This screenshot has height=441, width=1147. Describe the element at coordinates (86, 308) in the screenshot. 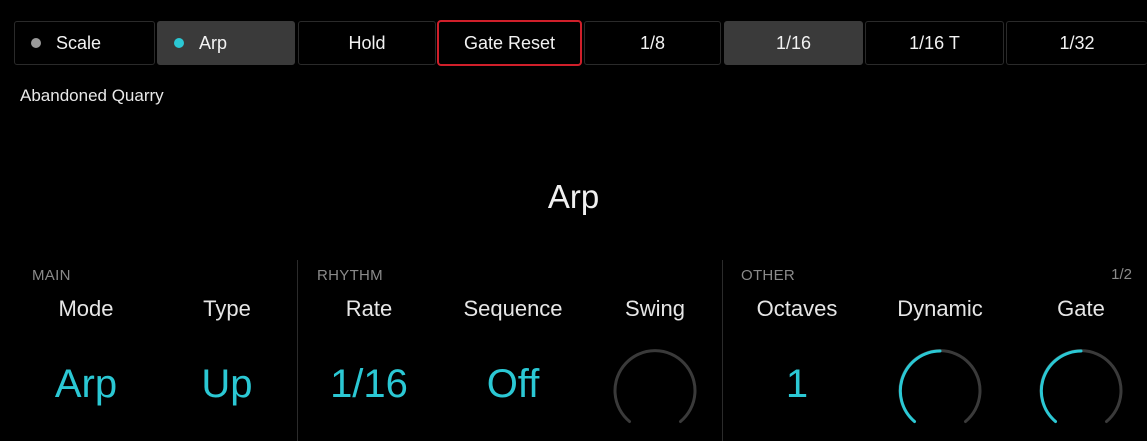

I see `param-mode-label: Mode` at that location.